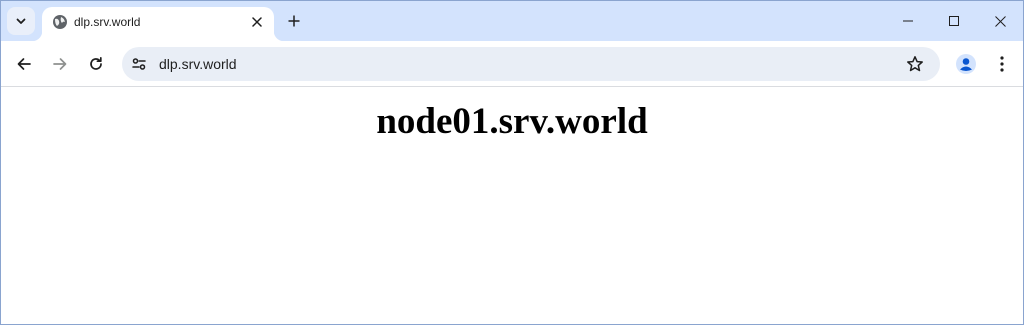 The height and width of the screenshot is (325, 1024). I want to click on reload-icon, so click(96, 63).